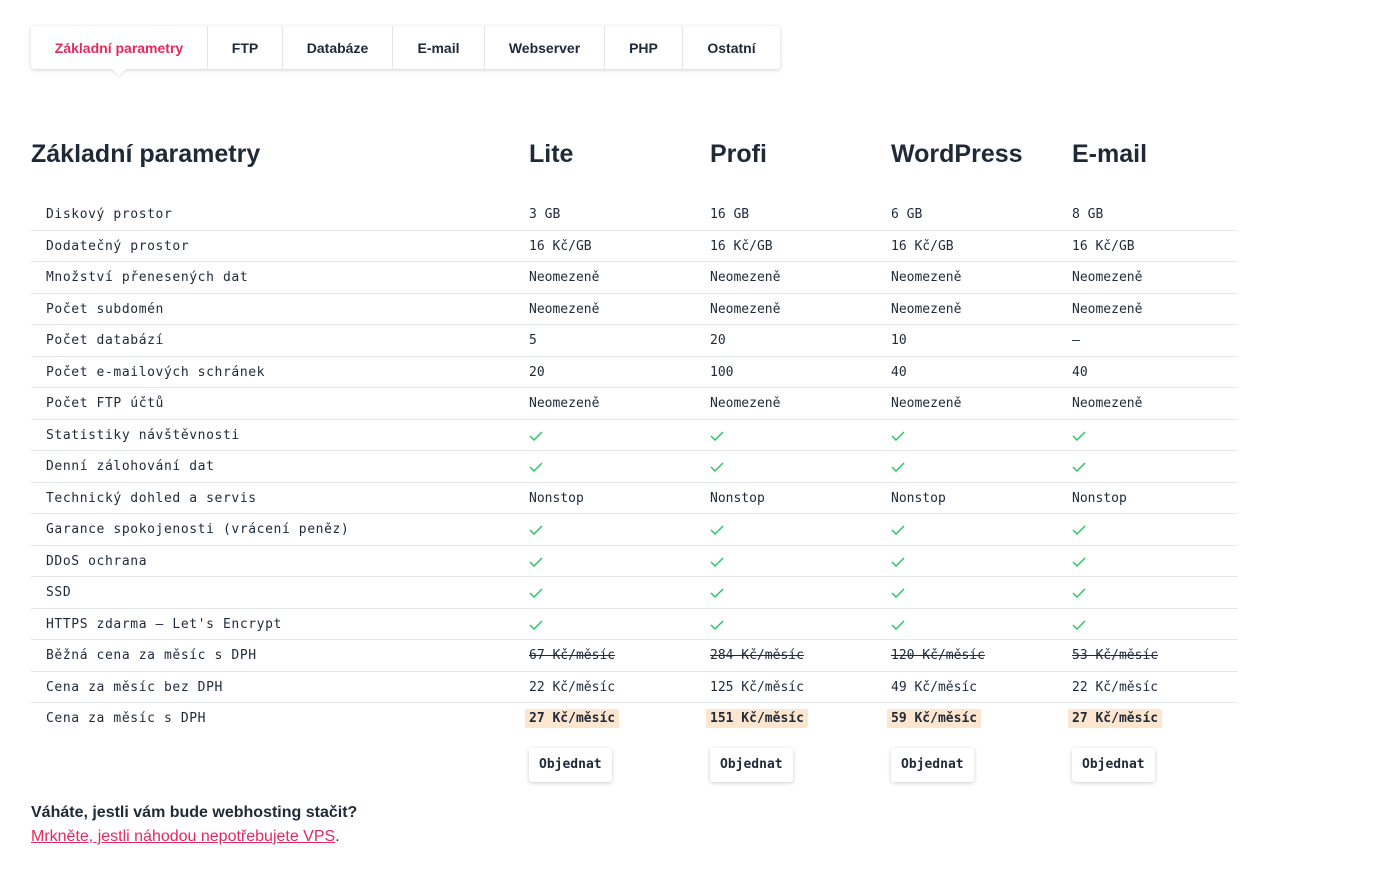 The image size is (1386, 895). What do you see at coordinates (1113, 765) in the screenshot?
I see `order-button-email: Objednat` at bounding box center [1113, 765].